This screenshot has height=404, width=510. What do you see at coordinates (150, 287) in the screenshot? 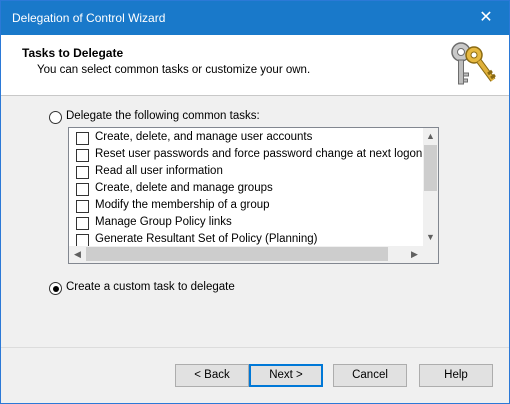
I see `custom-task-label: Create a custom task to delegate` at bounding box center [150, 287].